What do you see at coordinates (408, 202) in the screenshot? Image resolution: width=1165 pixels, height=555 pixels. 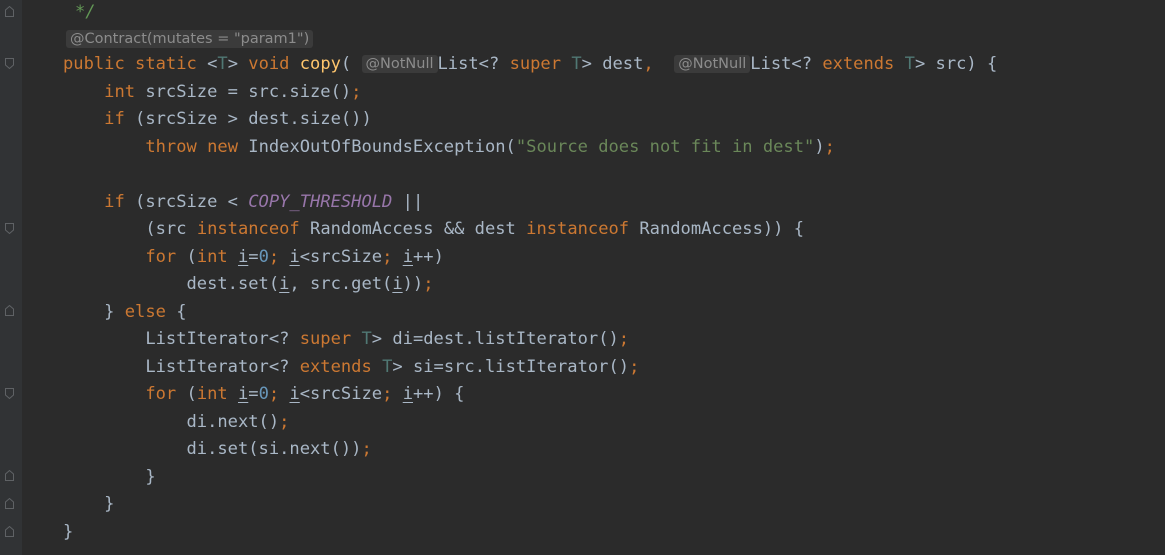 I see `code-text: ||` at bounding box center [408, 202].